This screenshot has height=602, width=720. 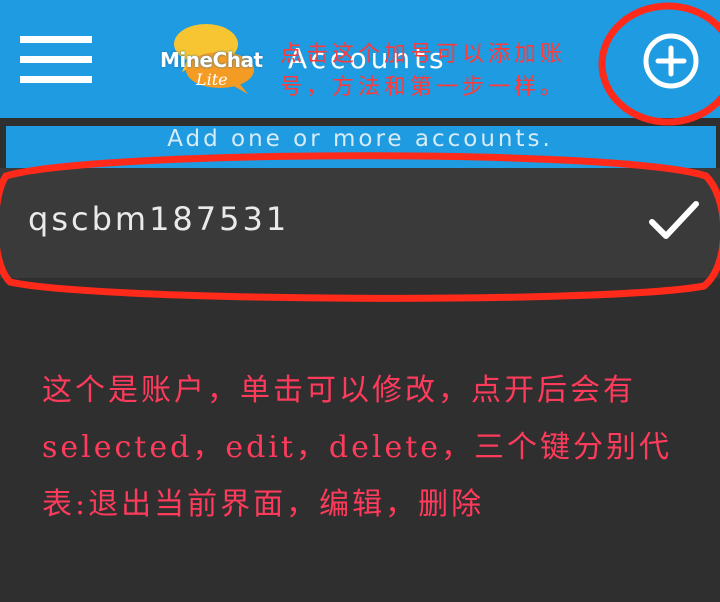 I want to click on add-account-button, so click(x=671, y=61).